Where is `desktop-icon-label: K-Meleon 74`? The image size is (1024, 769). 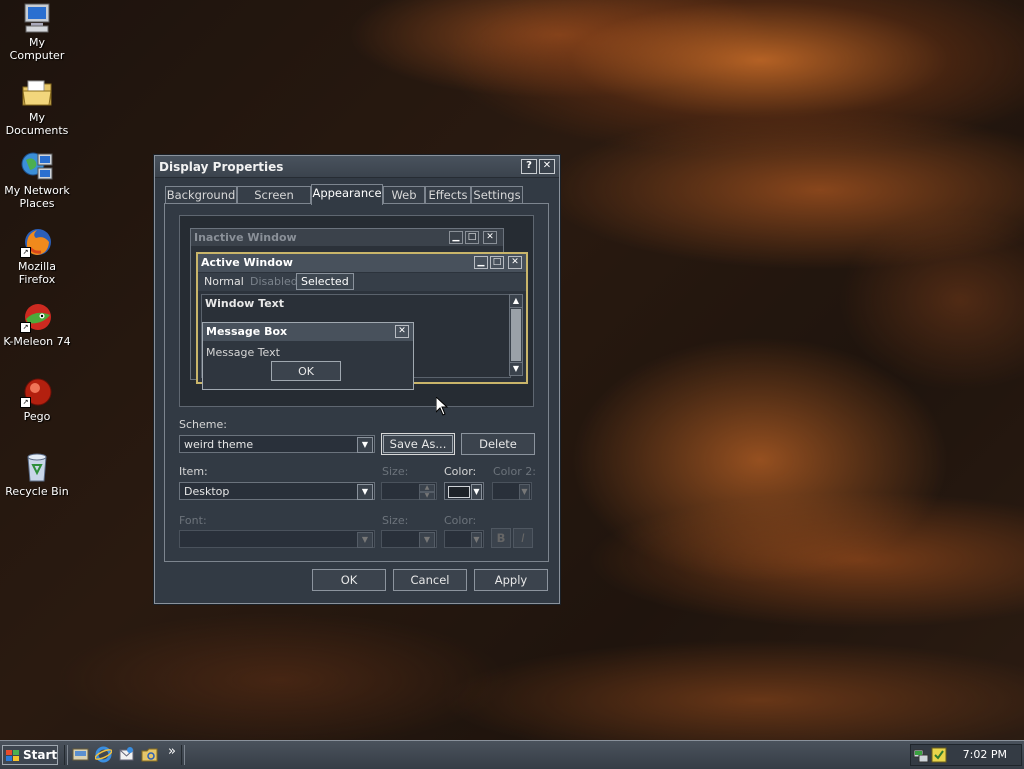 desktop-icon-label: K-Meleon 74 is located at coordinates (37, 341).